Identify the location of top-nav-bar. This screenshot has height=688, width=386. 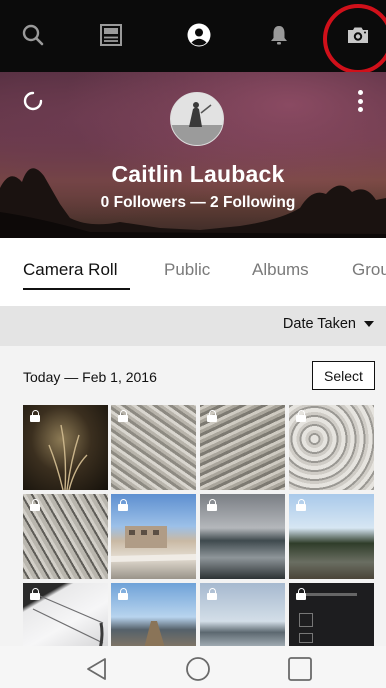
(193, 37).